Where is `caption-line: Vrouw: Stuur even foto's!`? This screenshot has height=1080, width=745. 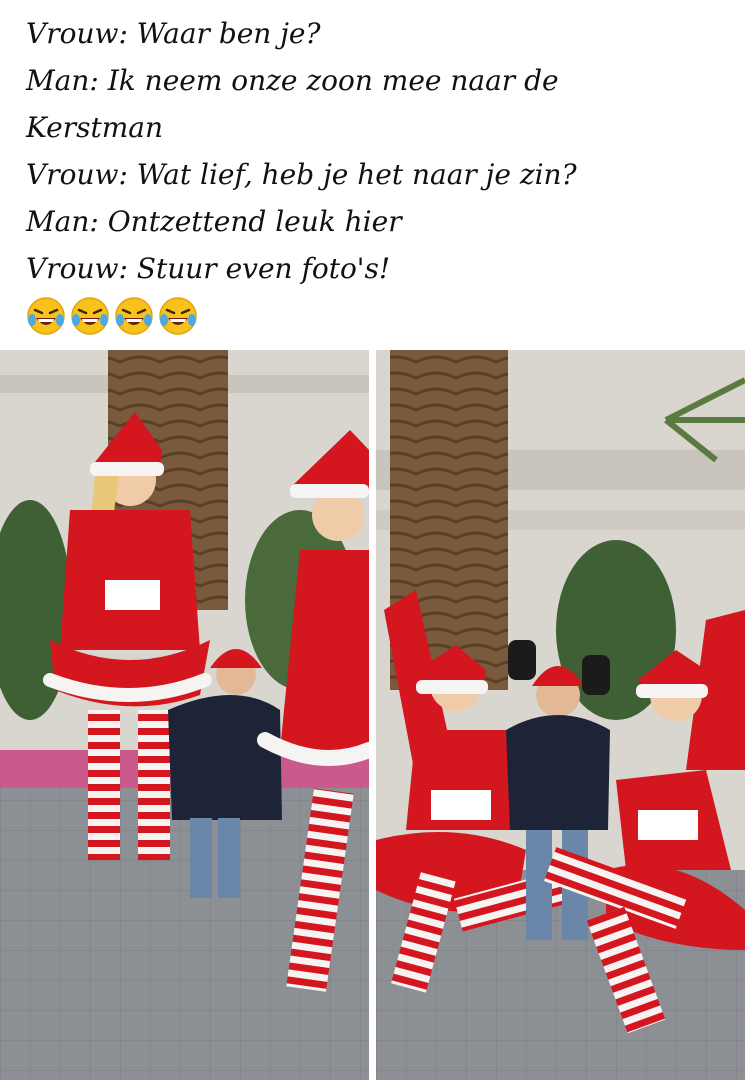 caption-line: Vrouw: Stuur even foto's! is located at coordinates (208, 268).